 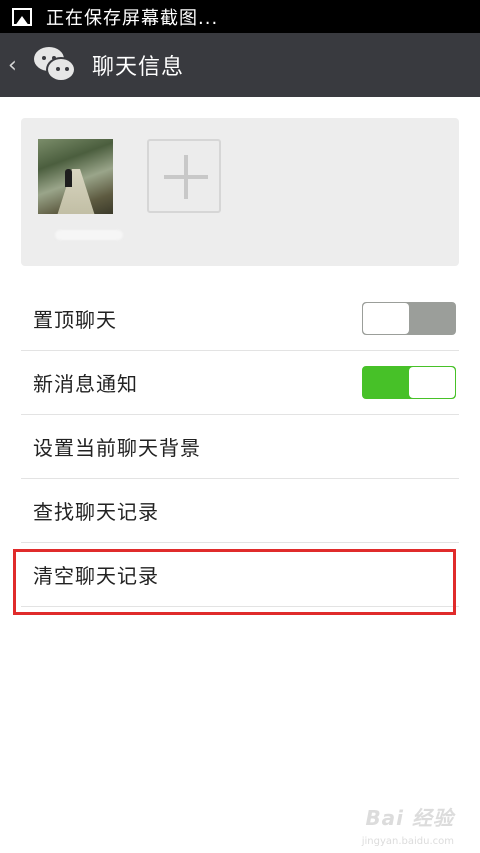 I want to click on highlight-annotation, so click(x=234, y=582).